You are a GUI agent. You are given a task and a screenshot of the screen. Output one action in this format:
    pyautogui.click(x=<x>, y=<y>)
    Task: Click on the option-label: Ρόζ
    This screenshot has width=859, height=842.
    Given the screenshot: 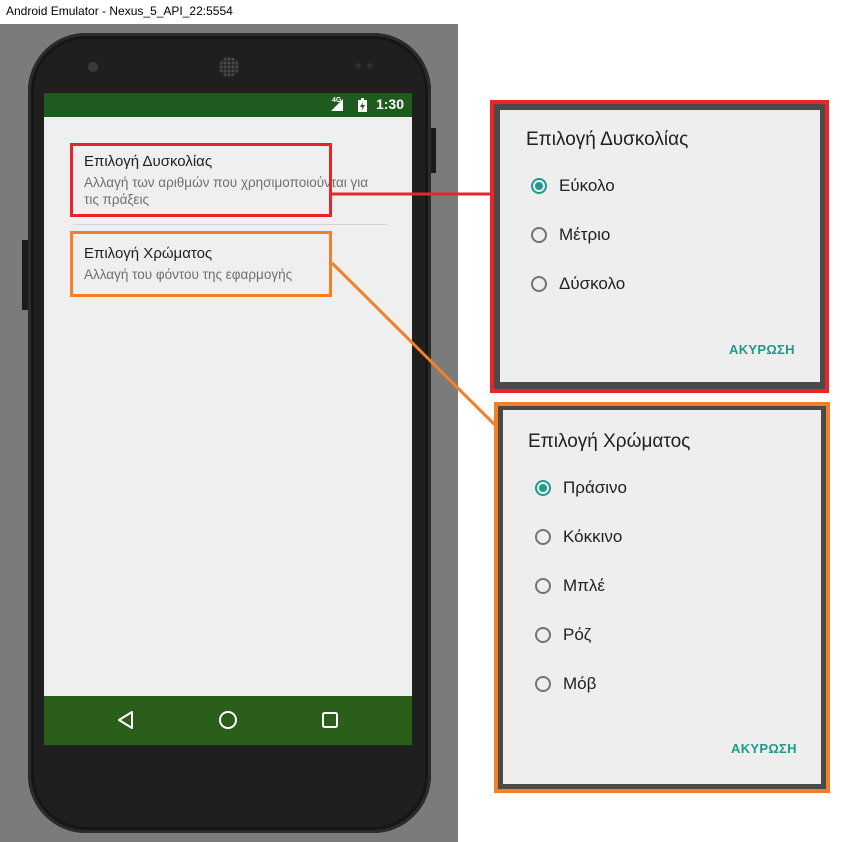 What is the action you would take?
    pyautogui.click(x=577, y=634)
    